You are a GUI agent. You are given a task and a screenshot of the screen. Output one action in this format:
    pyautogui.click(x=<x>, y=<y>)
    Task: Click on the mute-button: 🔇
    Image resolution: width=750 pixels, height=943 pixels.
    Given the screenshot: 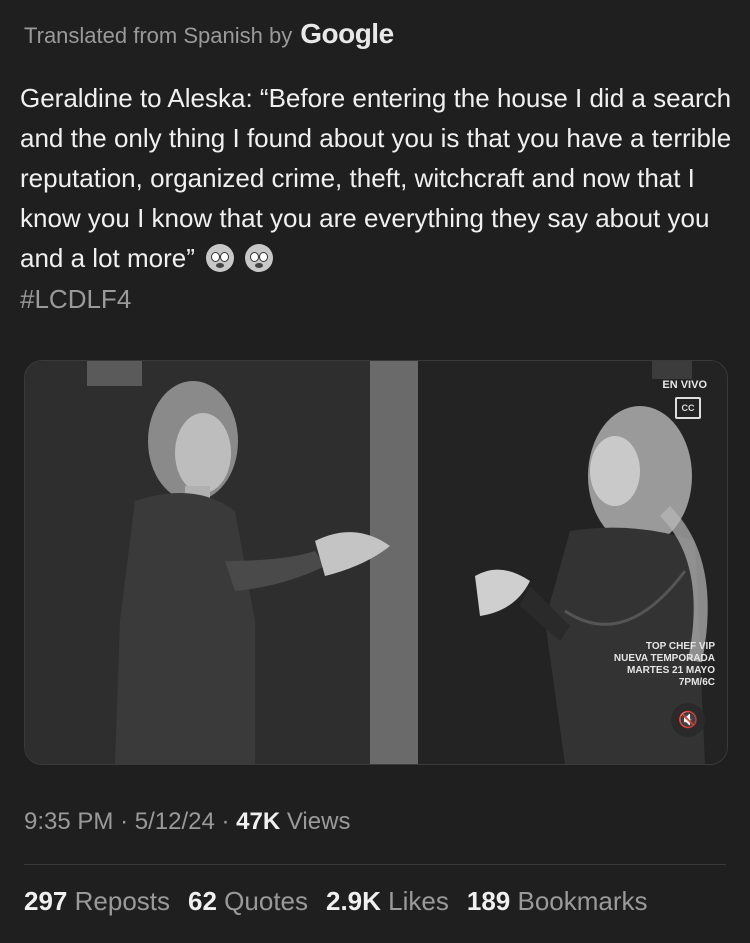 What is the action you would take?
    pyautogui.click(x=688, y=720)
    